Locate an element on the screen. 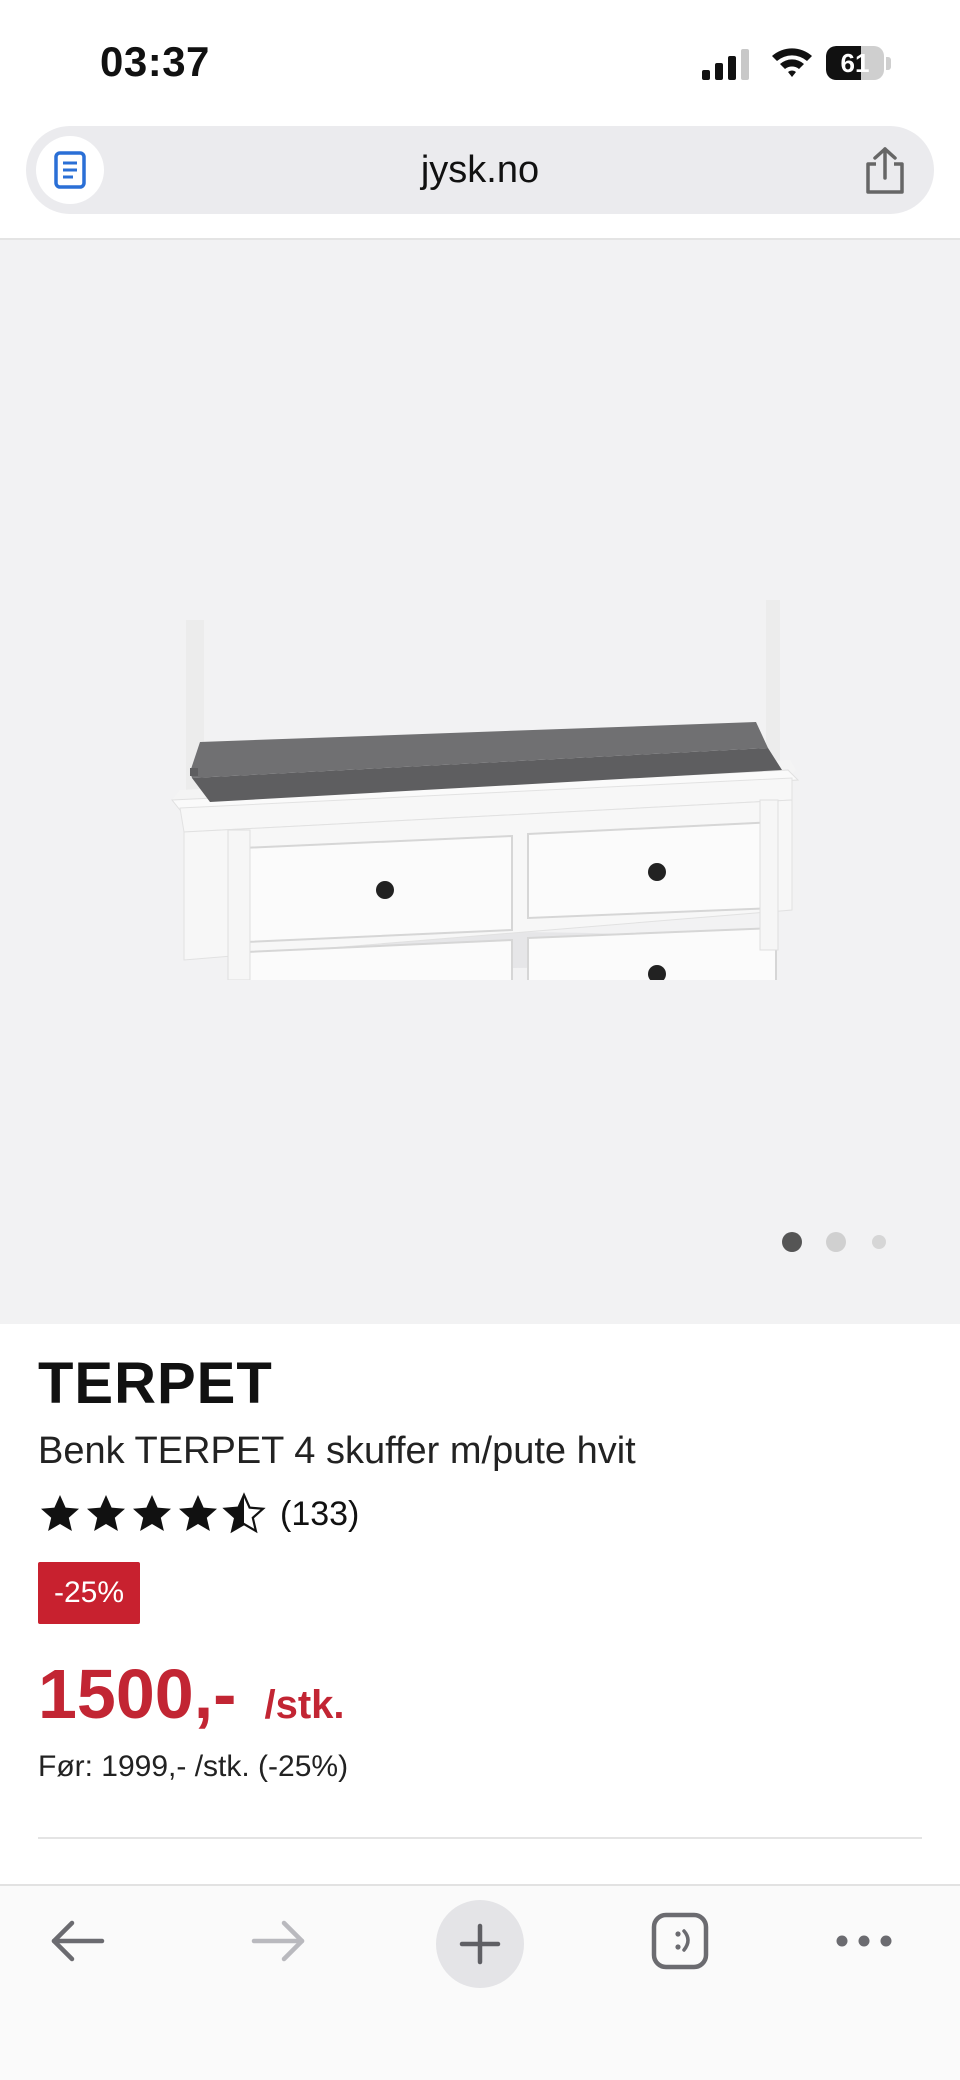  share-icon is located at coordinates (885, 171).